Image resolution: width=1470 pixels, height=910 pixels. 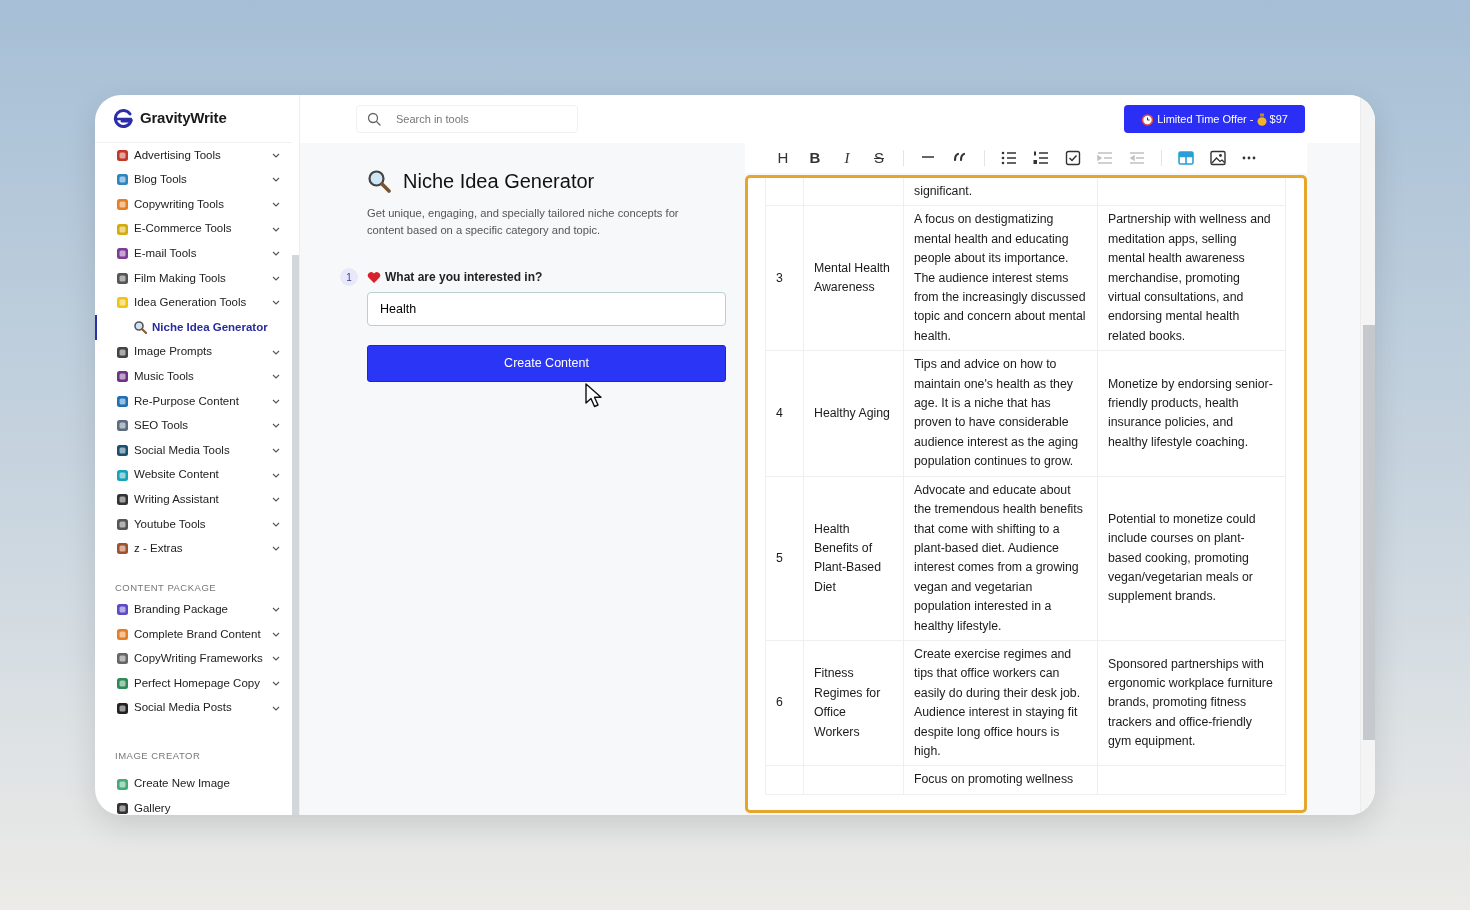 What do you see at coordinates (499, 181) in the screenshot?
I see `tool-title: Niche Idea Generator` at bounding box center [499, 181].